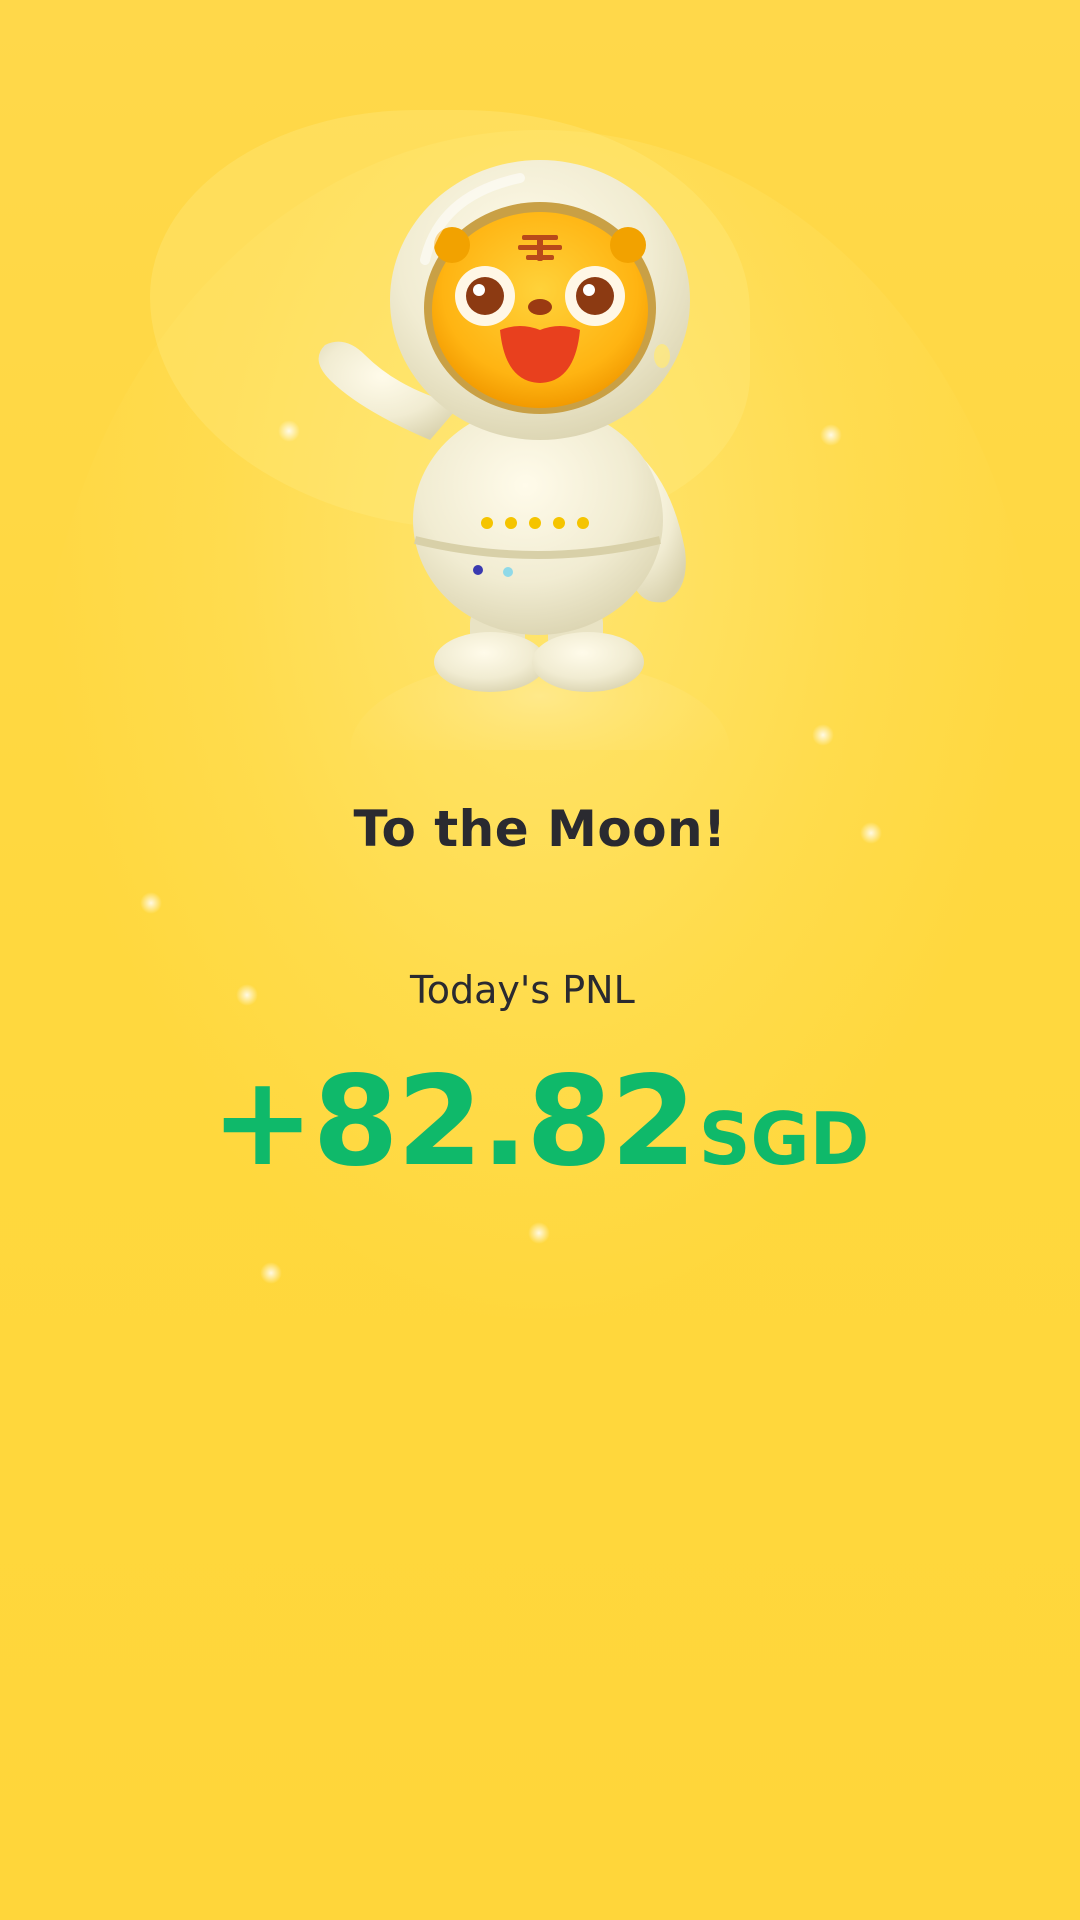 The width and height of the screenshot is (1080, 1920). What do you see at coordinates (540, 829) in the screenshot?
I see `headline: To the Moon!` at bounding box center [540, 829].